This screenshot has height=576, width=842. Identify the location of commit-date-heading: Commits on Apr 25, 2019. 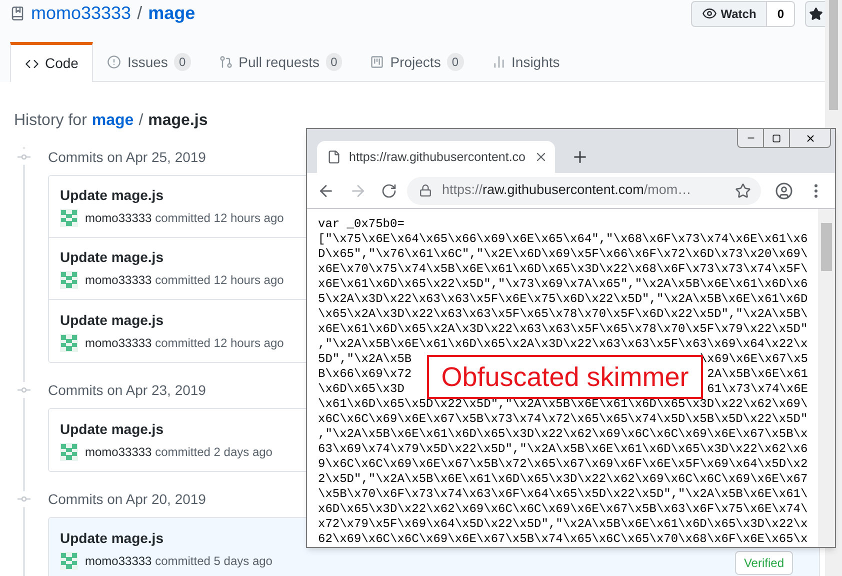
(127, 157).